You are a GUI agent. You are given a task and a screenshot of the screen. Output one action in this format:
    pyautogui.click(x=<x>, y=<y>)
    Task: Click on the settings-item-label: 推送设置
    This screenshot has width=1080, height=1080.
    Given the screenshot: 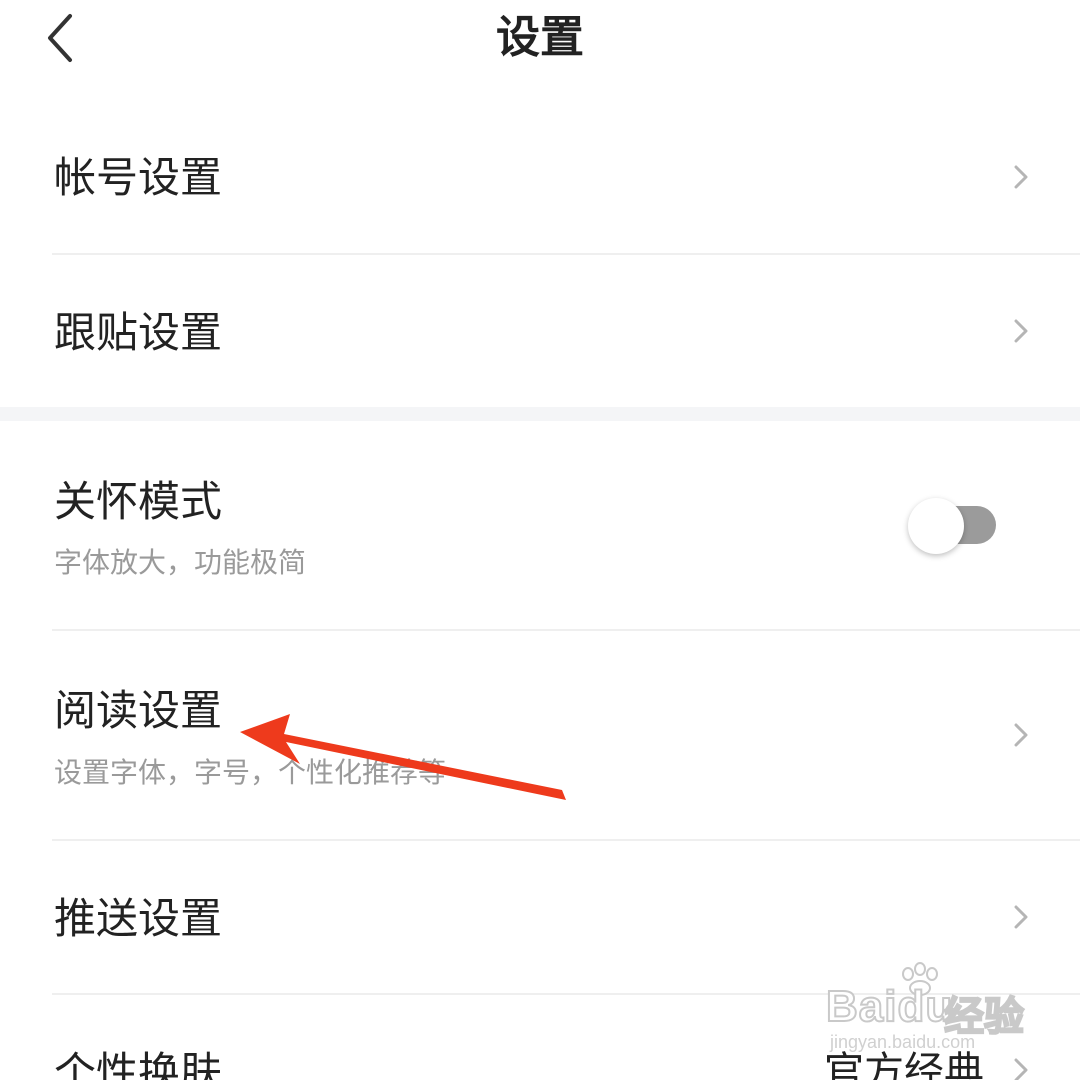 What is the action you would take?
    pyautogui.click(x=138, y=918)
    